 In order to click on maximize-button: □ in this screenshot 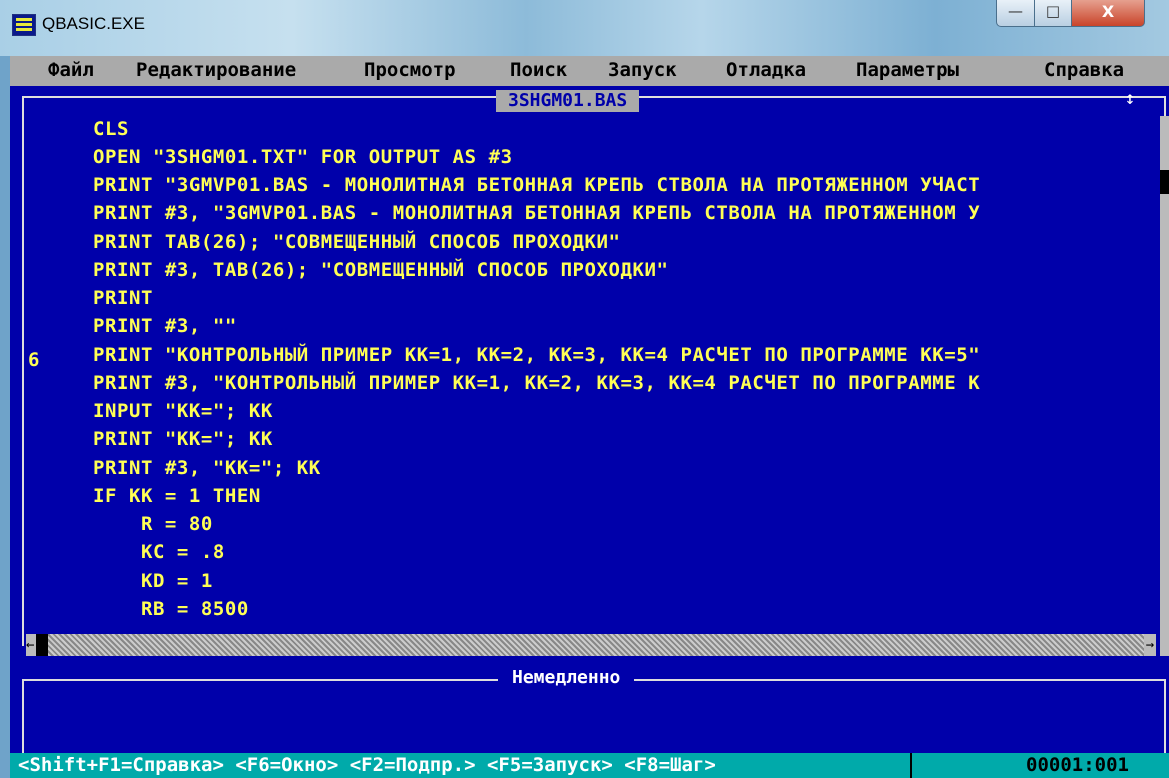, I will do `click(1053, 13)`.